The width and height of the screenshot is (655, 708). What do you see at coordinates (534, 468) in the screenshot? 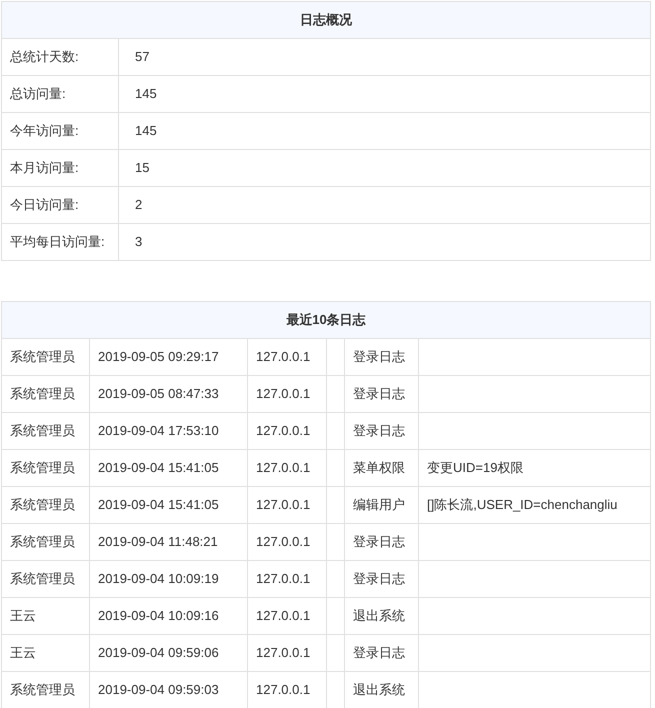
I see `detail-cell: 变更UID=19权限` at bounding box center [534, 468].